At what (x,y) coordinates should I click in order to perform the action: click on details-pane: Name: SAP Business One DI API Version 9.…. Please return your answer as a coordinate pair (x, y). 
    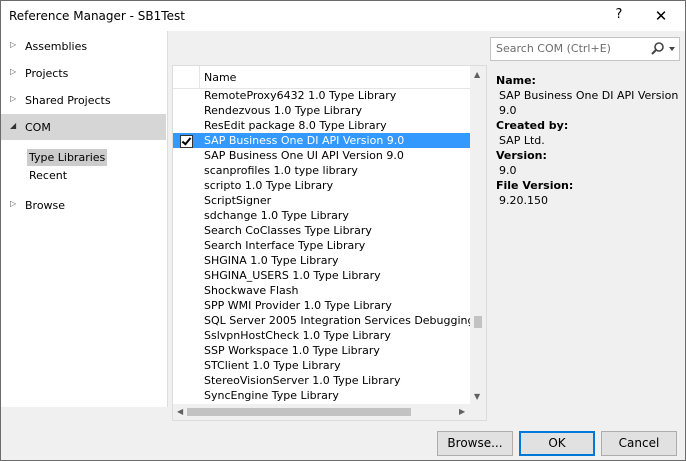
    Looking at the image, I should click on (589, 141).